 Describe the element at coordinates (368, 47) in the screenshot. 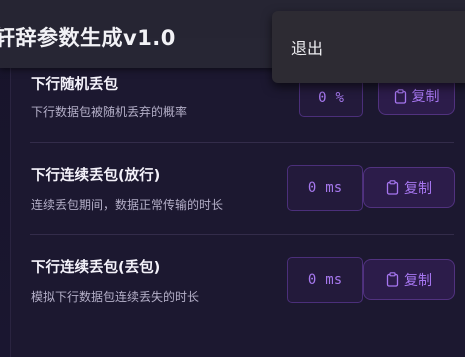

I see `overflow-menu: 退出` at that location.